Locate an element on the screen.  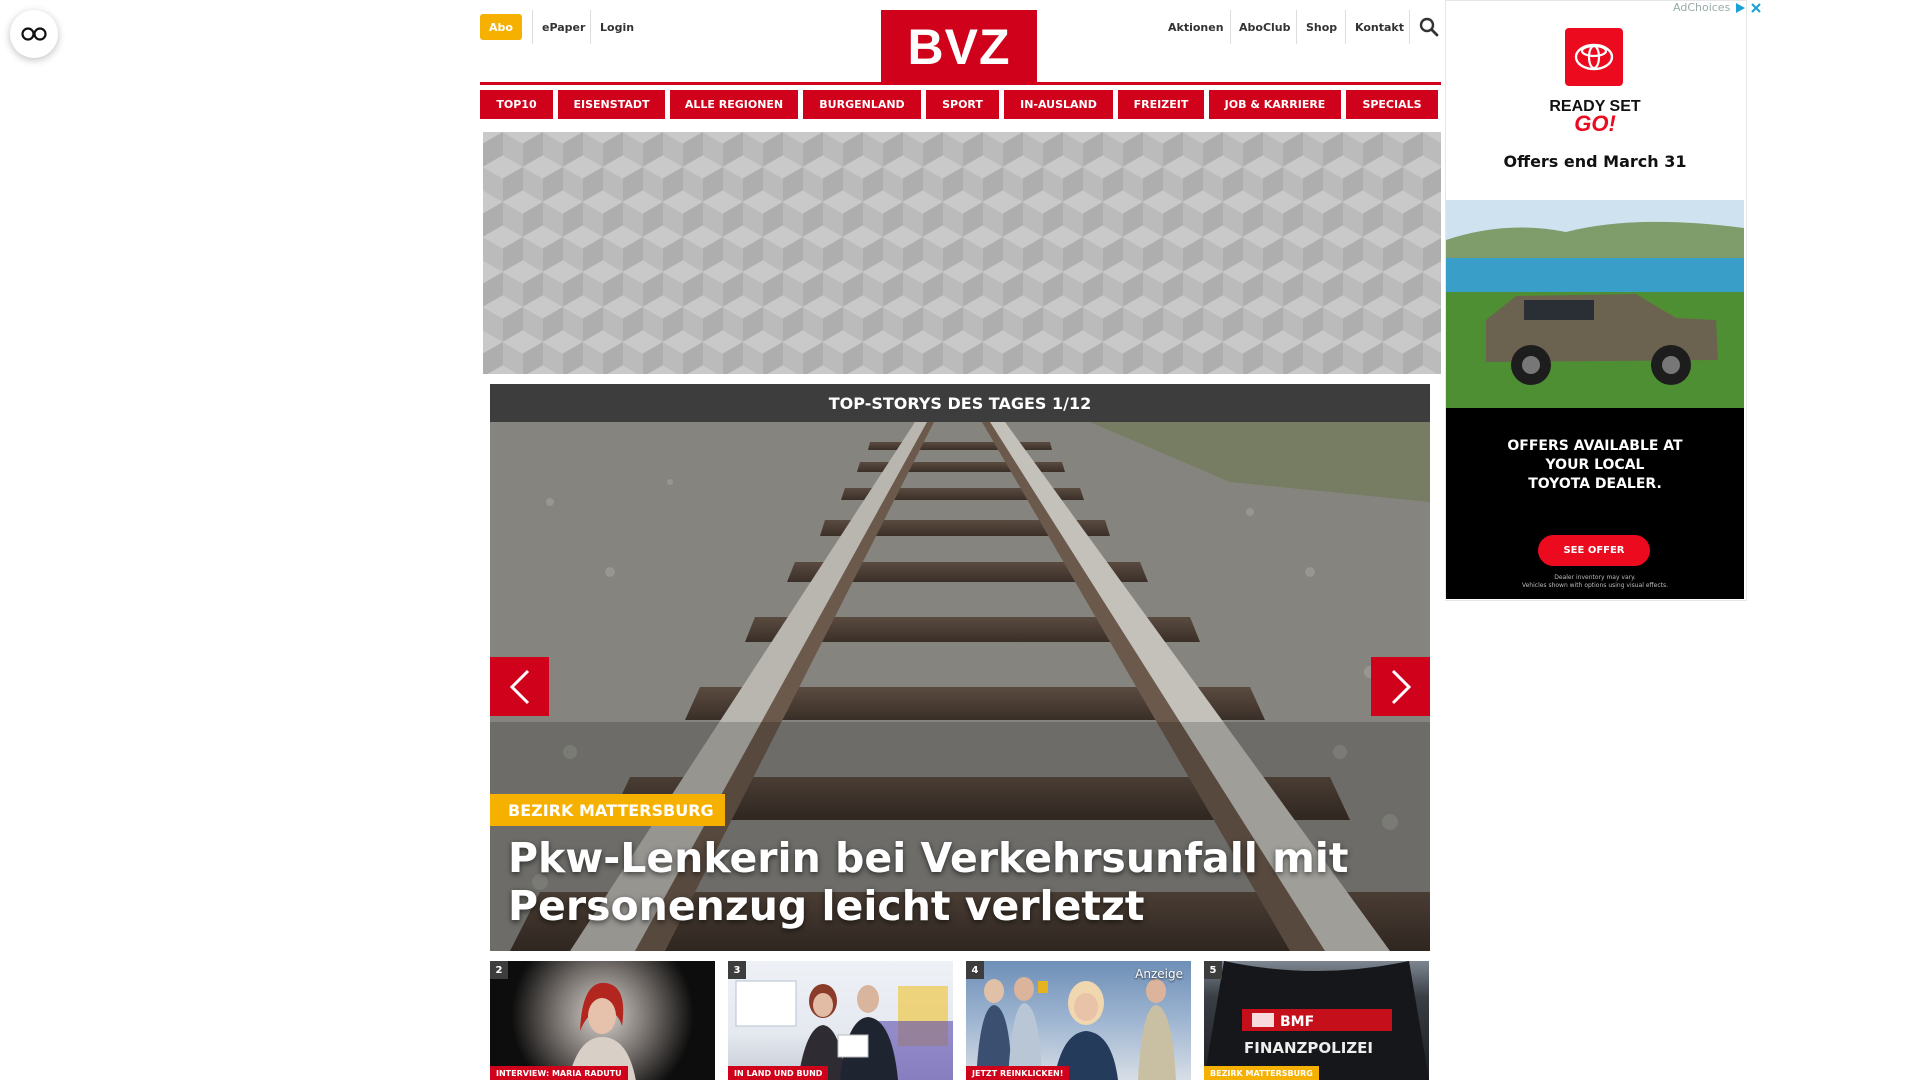
svg-text: BMF is located at coordinates (1297, 1022).